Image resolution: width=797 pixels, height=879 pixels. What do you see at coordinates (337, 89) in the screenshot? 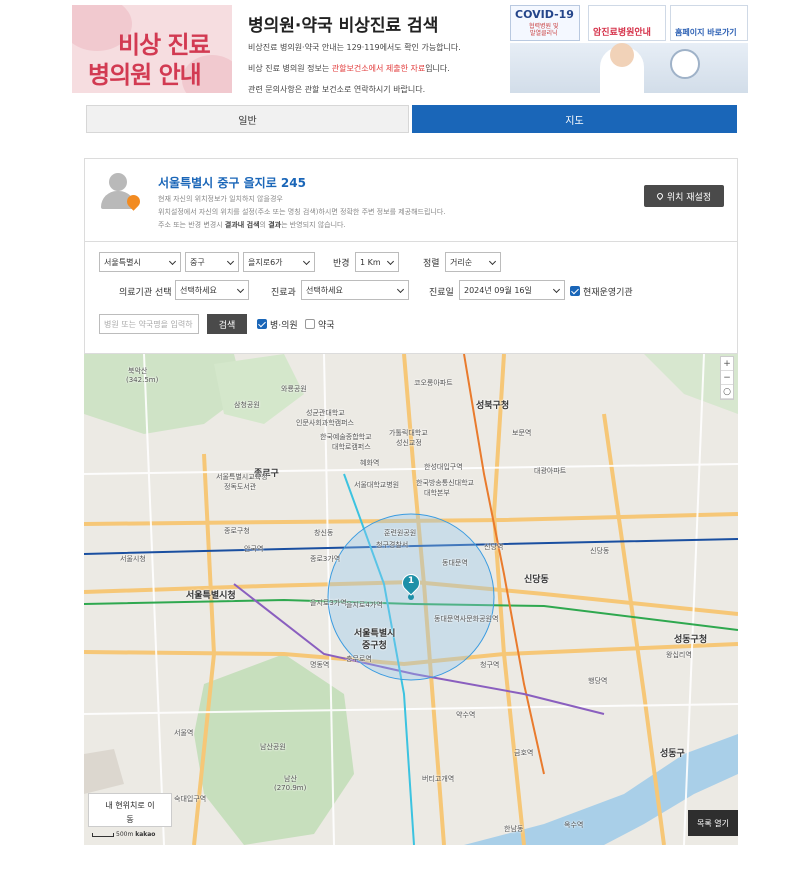
I see `banner-info-line3: 관련 문의사항은 관할 보건소로 연락하시기 바랍니다.` at bounding box center [337, 89].